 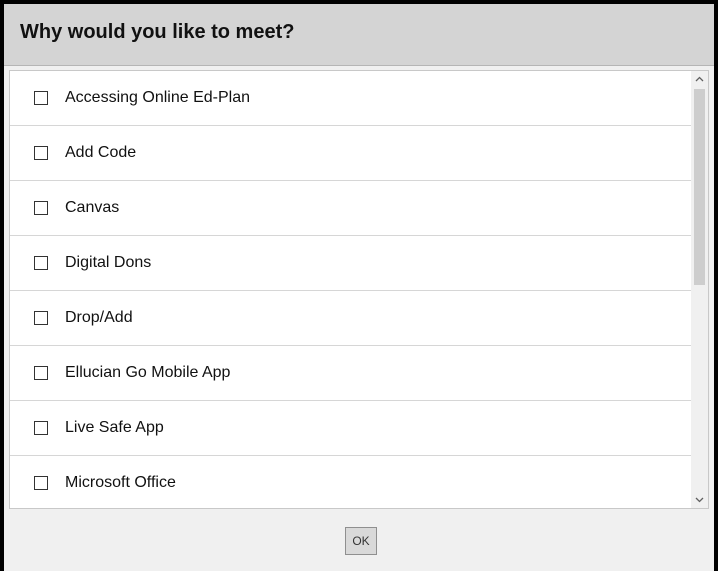 I want to click on reason-label: Live Safe App, so click(x=114, y=427).